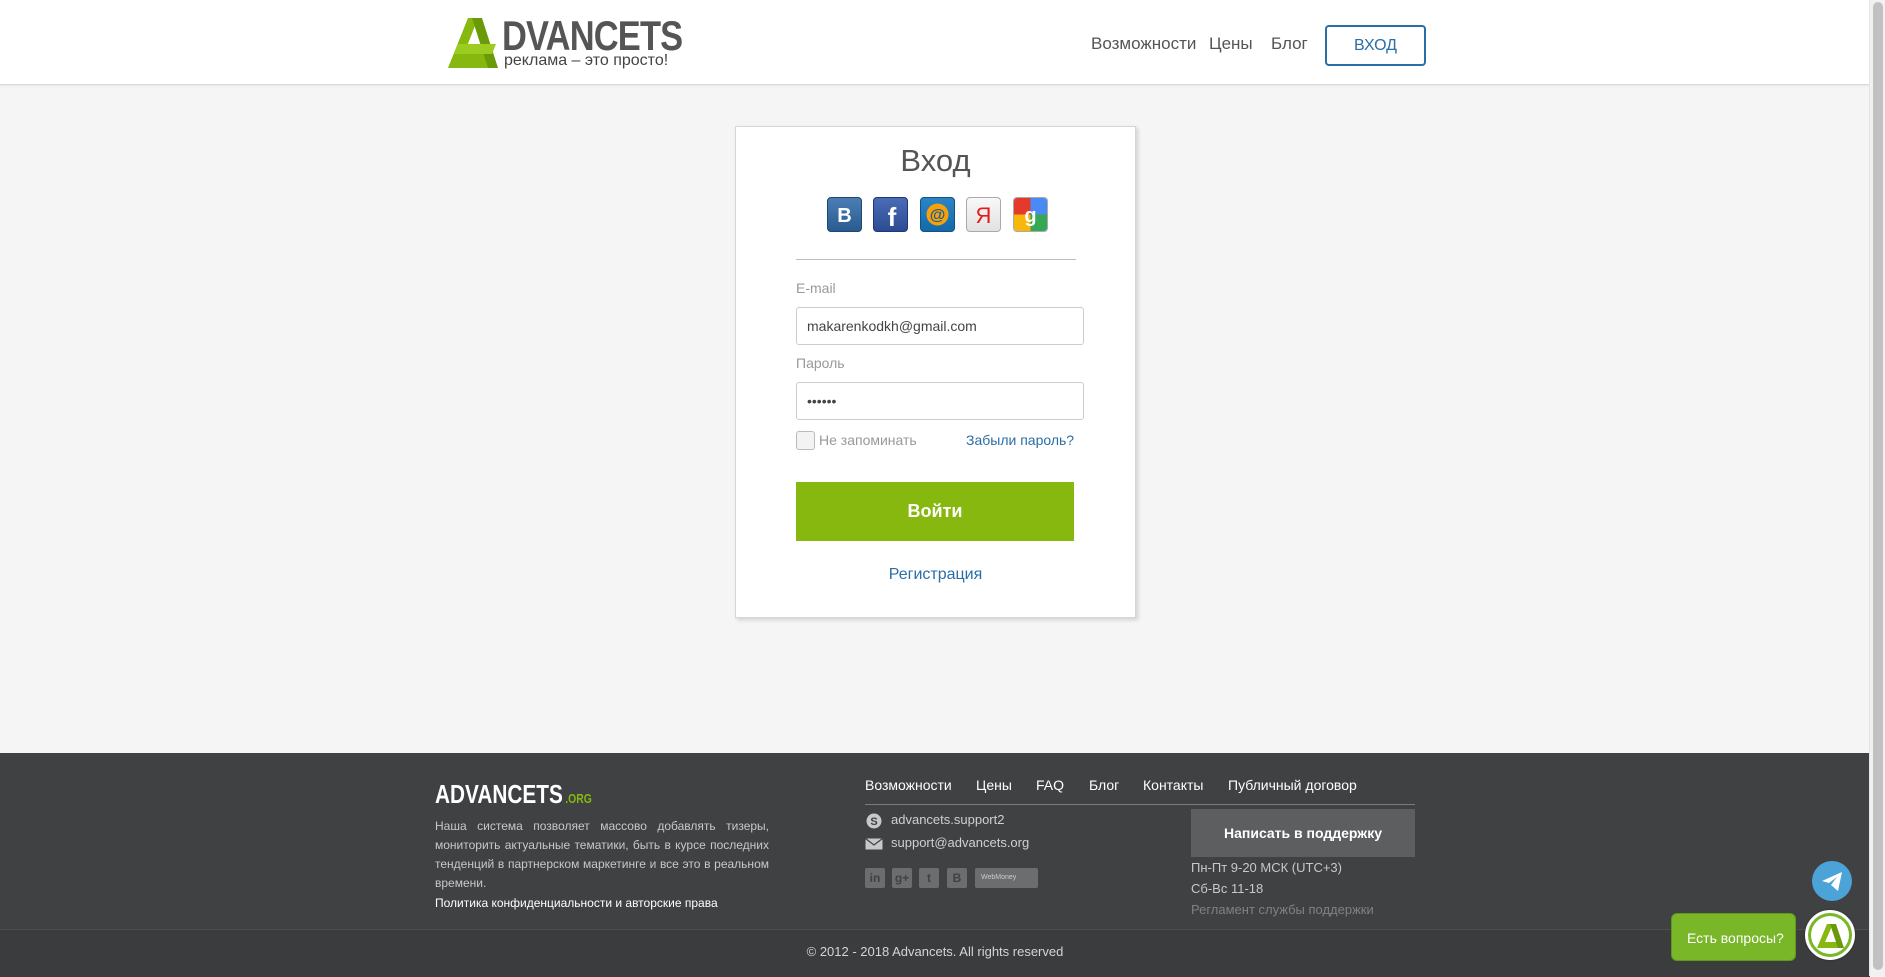 This screenshot has height=977, width=1885. Describe the element at coordinates (1143, 44) in the screenshot. I see `nav-features: Возможности` at that location.